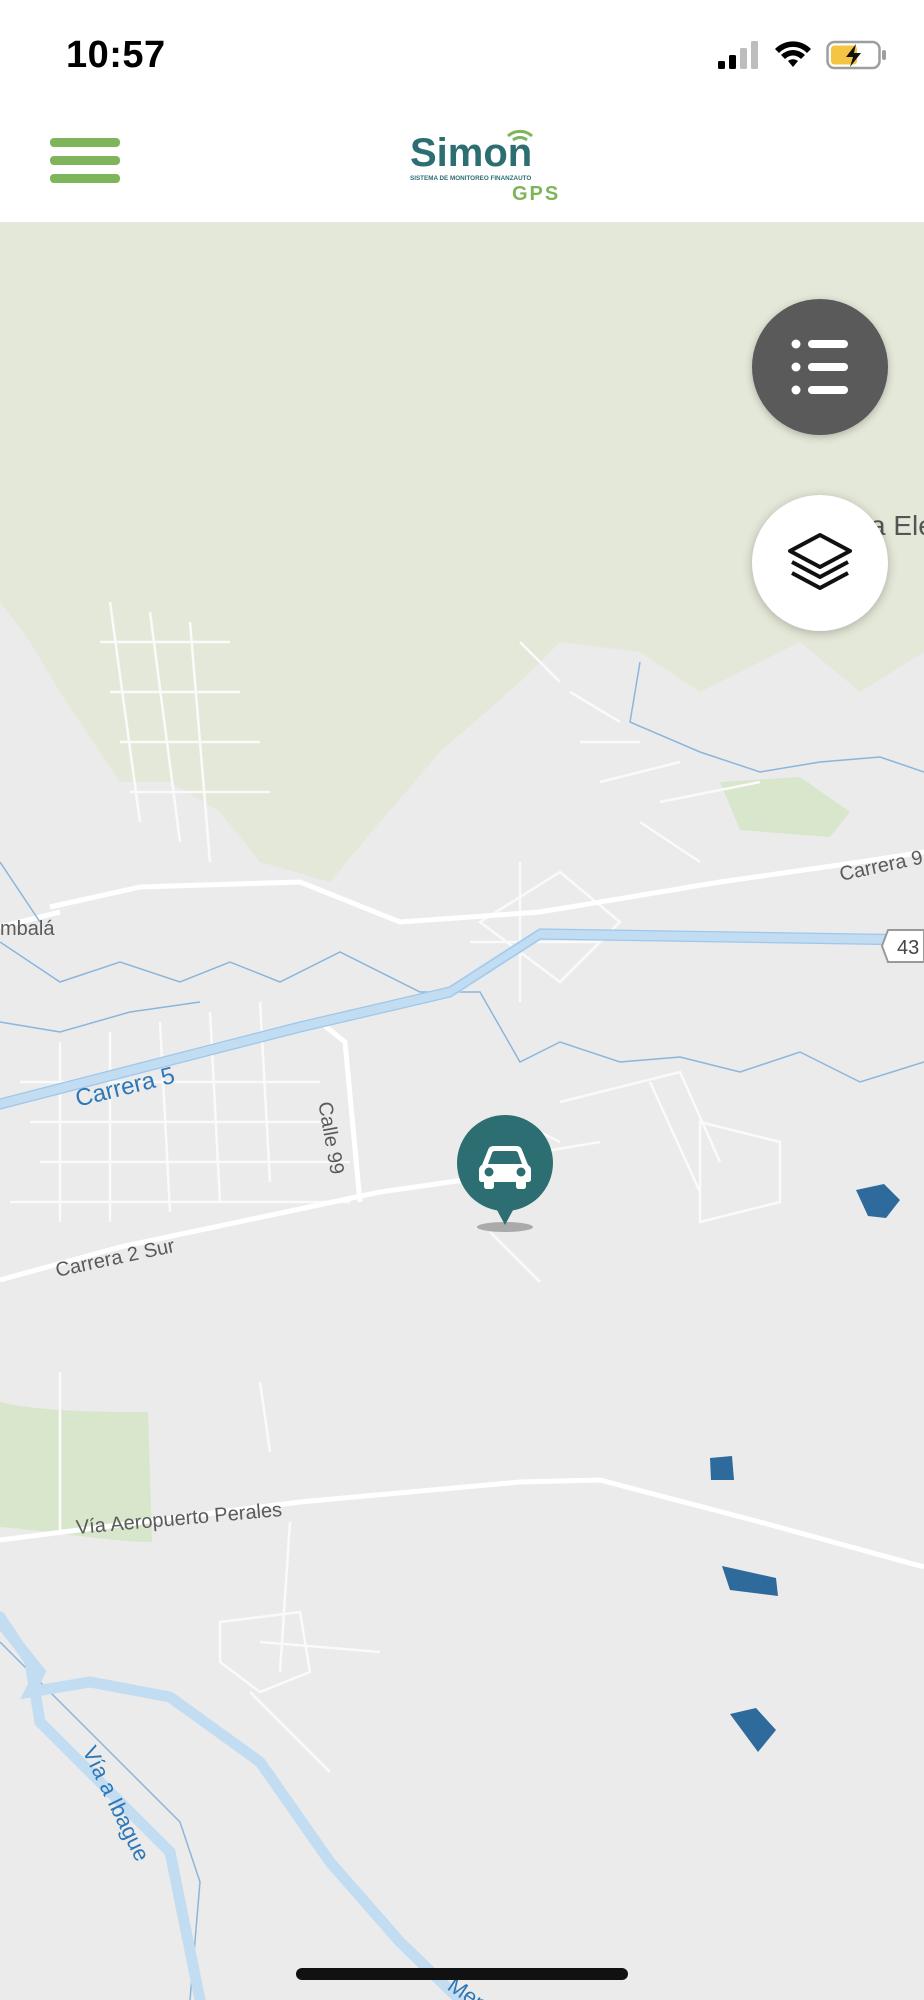  Describe the element at coordinates (116, 55) in the screenshot. I see `status-time: 10:57` at that location.